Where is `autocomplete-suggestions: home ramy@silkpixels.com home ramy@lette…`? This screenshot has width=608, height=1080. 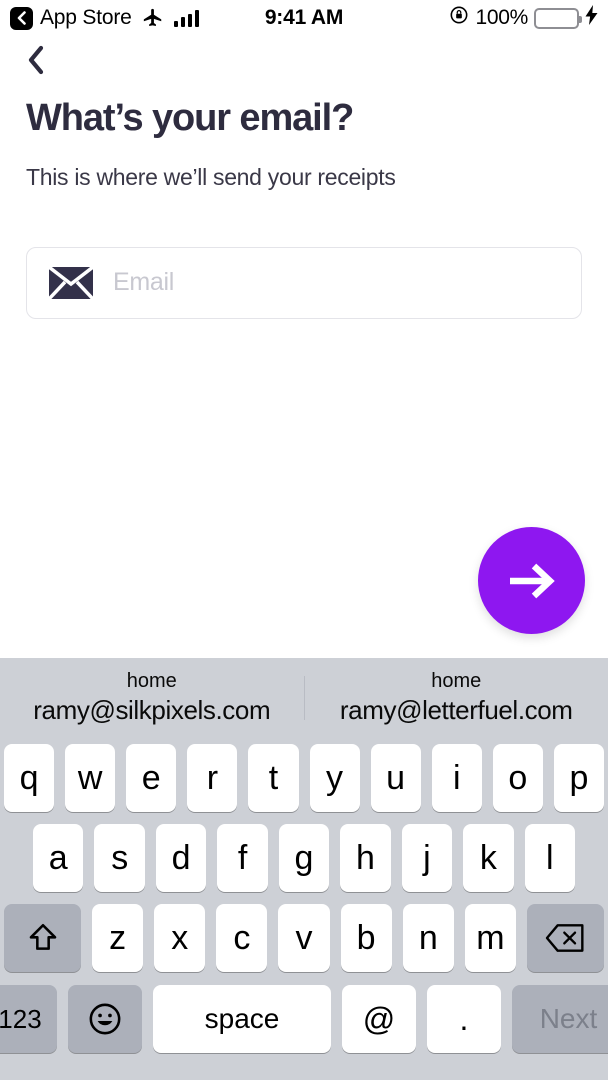 autocomplete-suggestions: home ramy@silkpixels.com home ramy@lette… is located at coordinates (304, 698).